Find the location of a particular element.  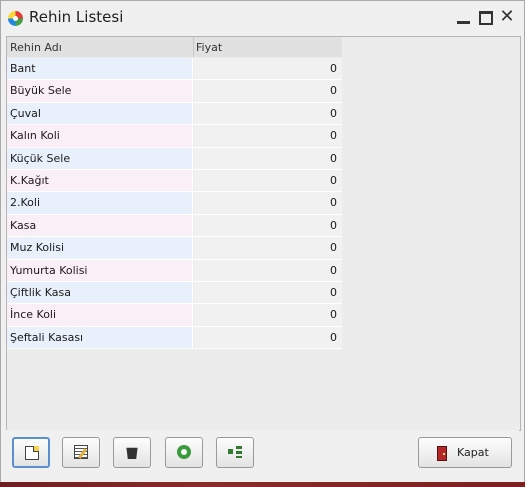

table-row: 2.Koli 0 is located at coordinates (174, 203).